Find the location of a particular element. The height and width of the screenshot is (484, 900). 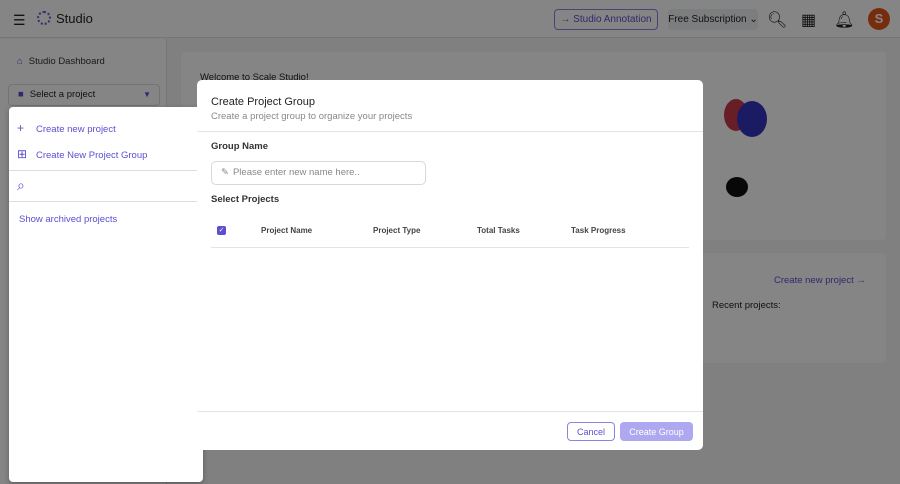

pencil-icon: ✎ is located at coordinates (225, 172).